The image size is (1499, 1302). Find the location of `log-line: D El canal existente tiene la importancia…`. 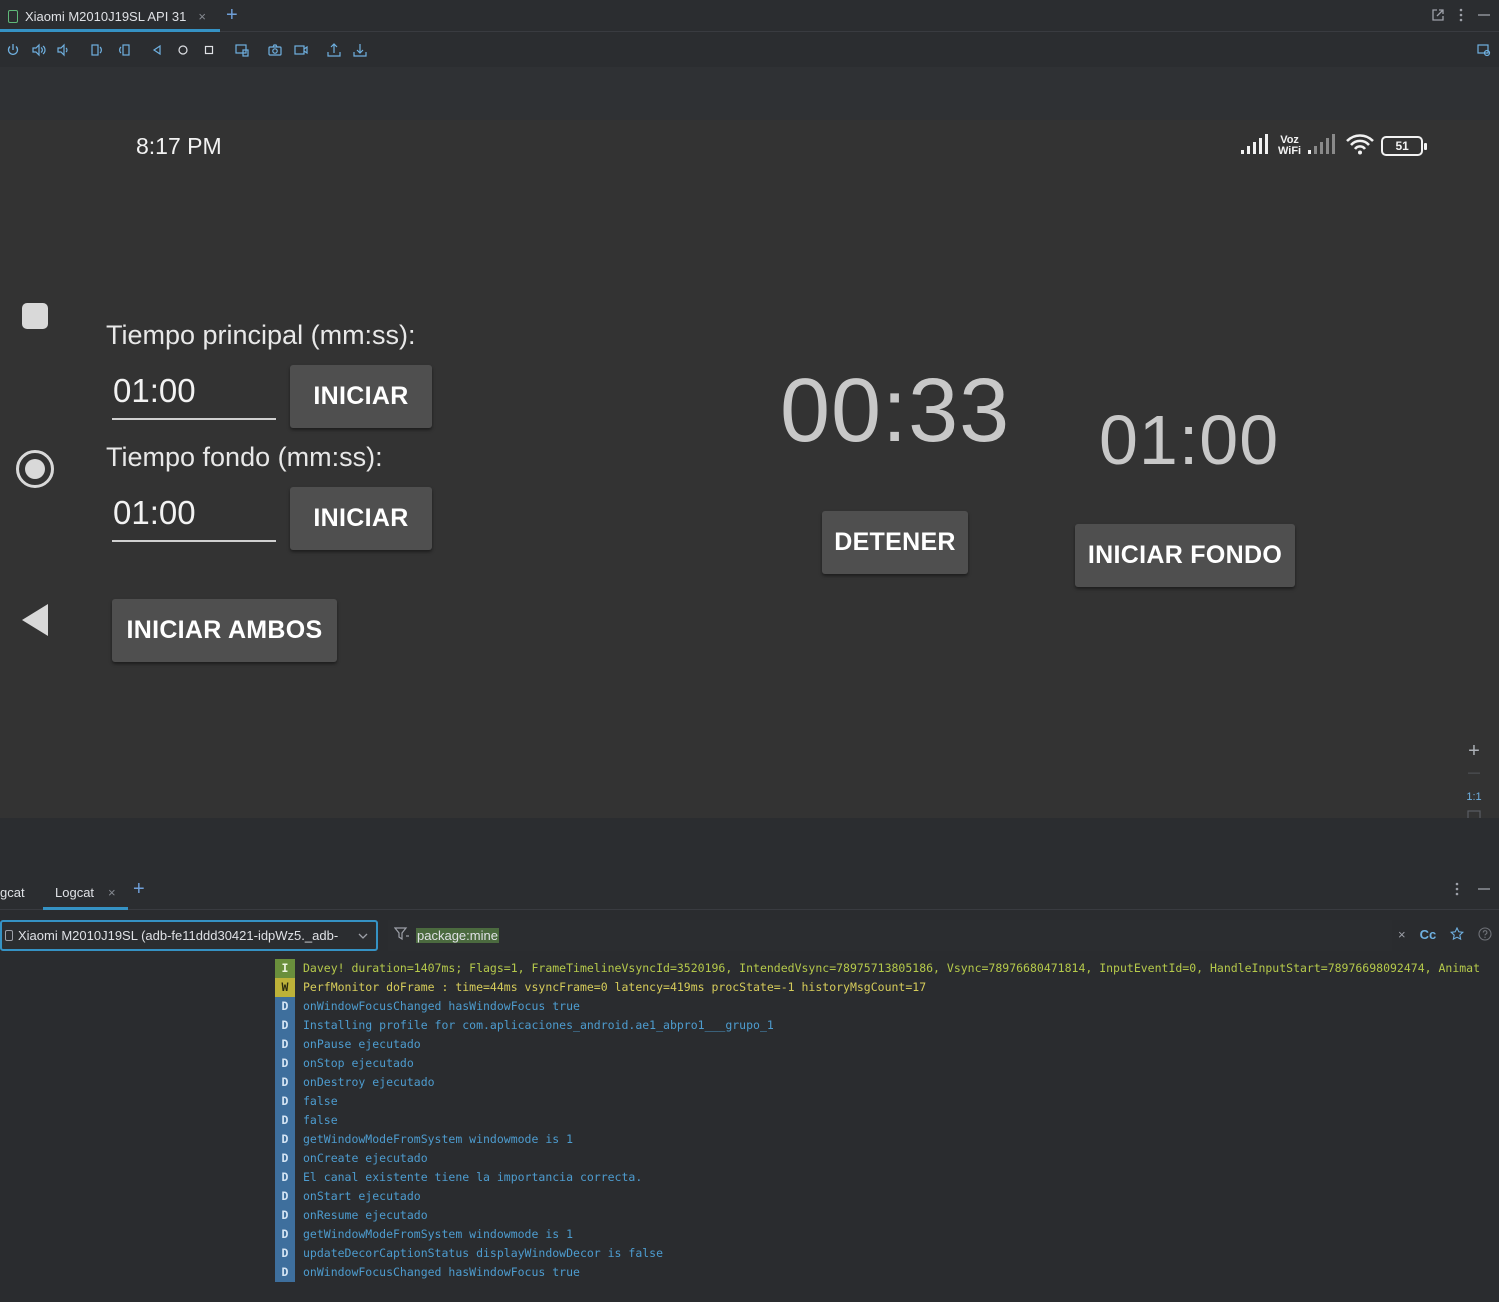

log-line: D El canal existente tiene la importancia… is located at coordinates (887, 1177).